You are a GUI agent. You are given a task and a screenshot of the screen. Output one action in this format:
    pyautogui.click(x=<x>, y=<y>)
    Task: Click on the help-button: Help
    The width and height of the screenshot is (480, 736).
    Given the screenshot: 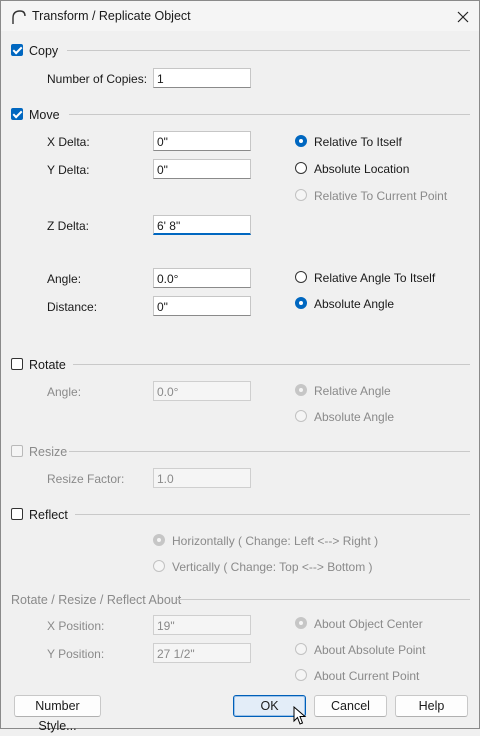 What is the action you would take?
    pyautogui.click(x=431, y=706)
    